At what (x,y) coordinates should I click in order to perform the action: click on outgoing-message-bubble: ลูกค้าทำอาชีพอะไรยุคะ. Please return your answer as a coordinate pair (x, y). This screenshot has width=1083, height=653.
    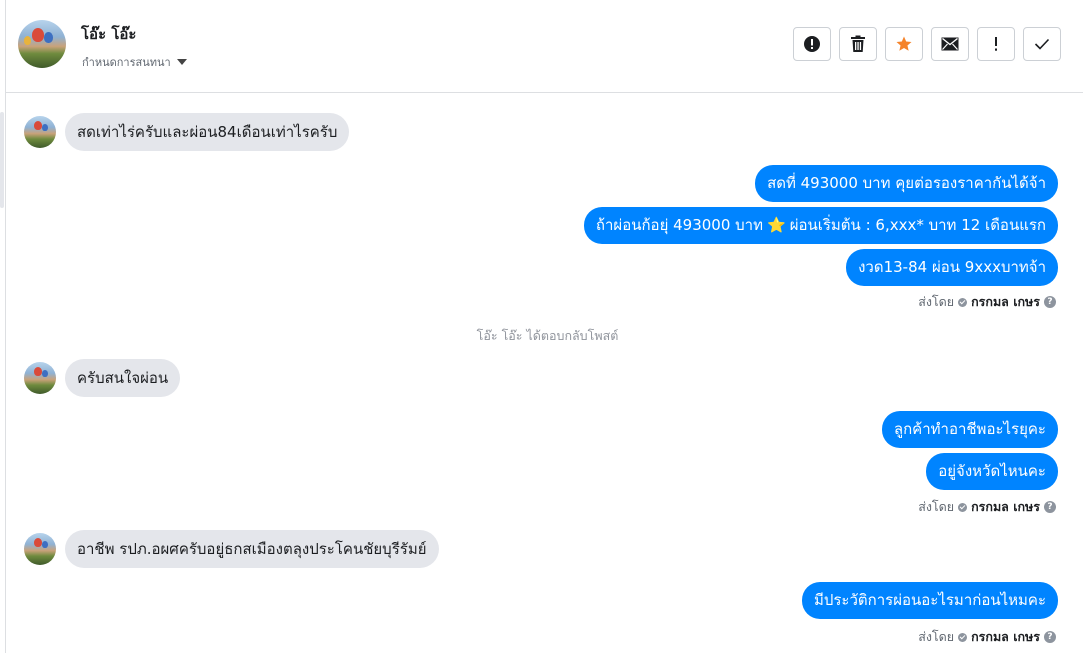
    Looking at the image, I should click on (969, 429).